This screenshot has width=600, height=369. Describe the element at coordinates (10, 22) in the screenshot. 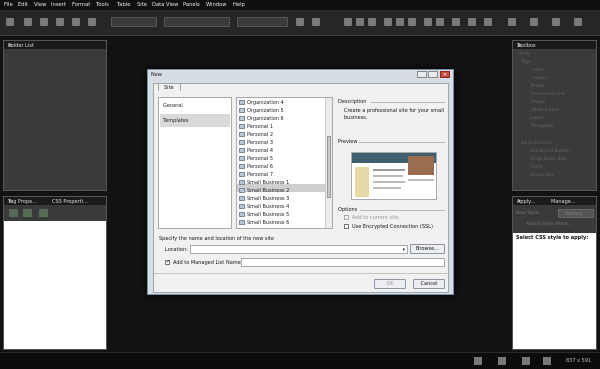

I see `new-page-icon` at that location.